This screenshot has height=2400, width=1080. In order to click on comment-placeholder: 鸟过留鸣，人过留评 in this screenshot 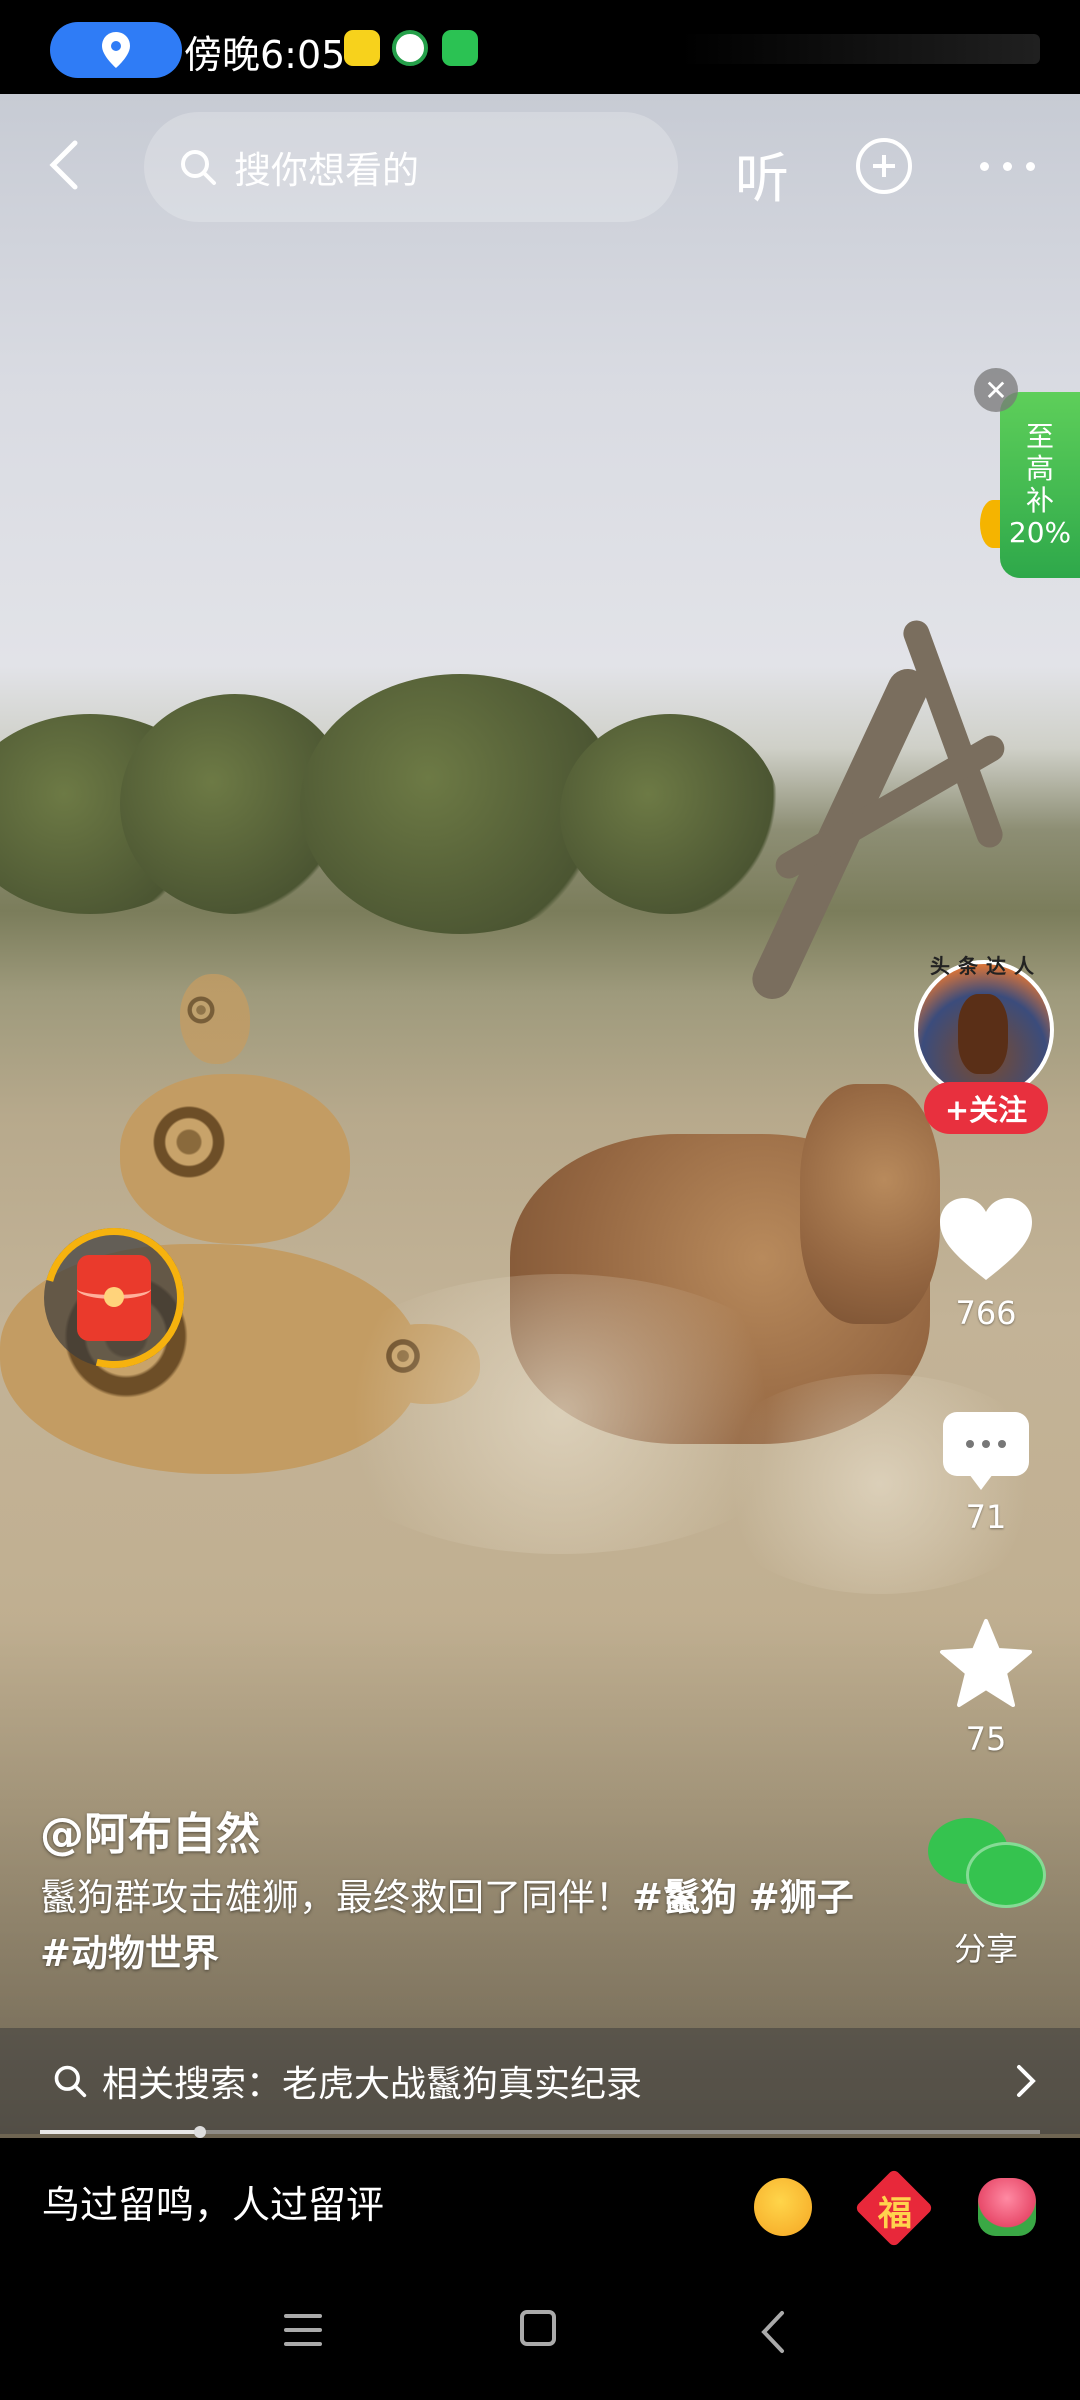, I will do `click(213, 2205)`.